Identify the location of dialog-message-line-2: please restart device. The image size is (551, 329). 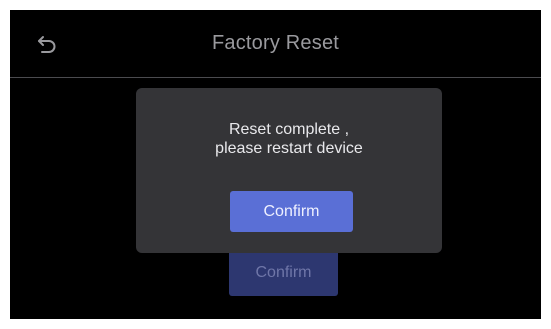
(289, 148).